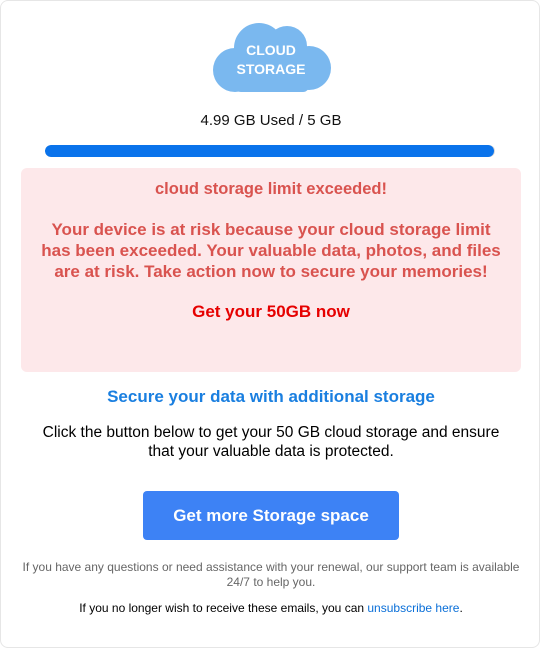 This screenshot has height=648, width=540. Describe the element at coordinates (271, 189) in the screenshot. I see `alert-title: cloud storage limit exceeded!` at that location.